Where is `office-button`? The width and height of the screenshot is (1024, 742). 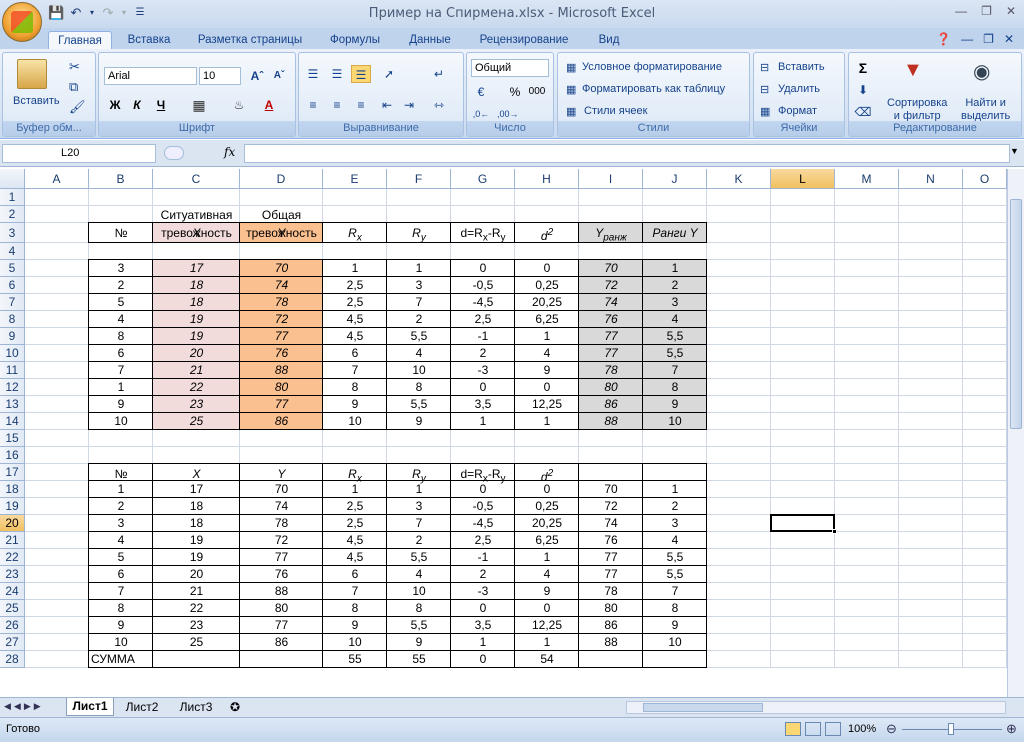 office-button is located at coordinates (22, 22).